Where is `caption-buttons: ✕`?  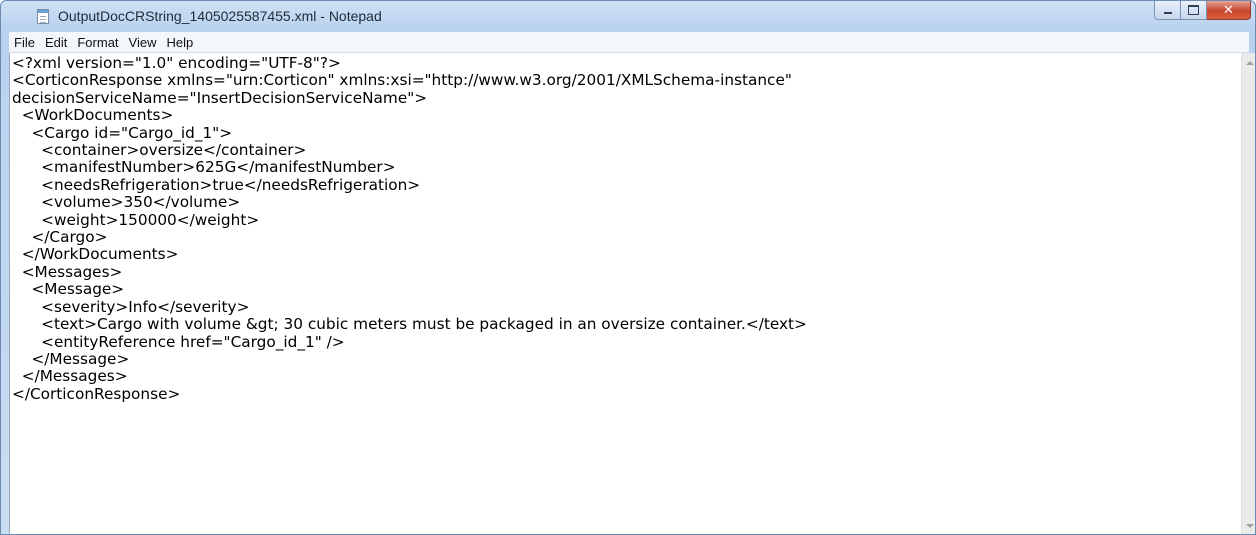
caption-buttons: ✕ is located at coordinates (1202, 11).